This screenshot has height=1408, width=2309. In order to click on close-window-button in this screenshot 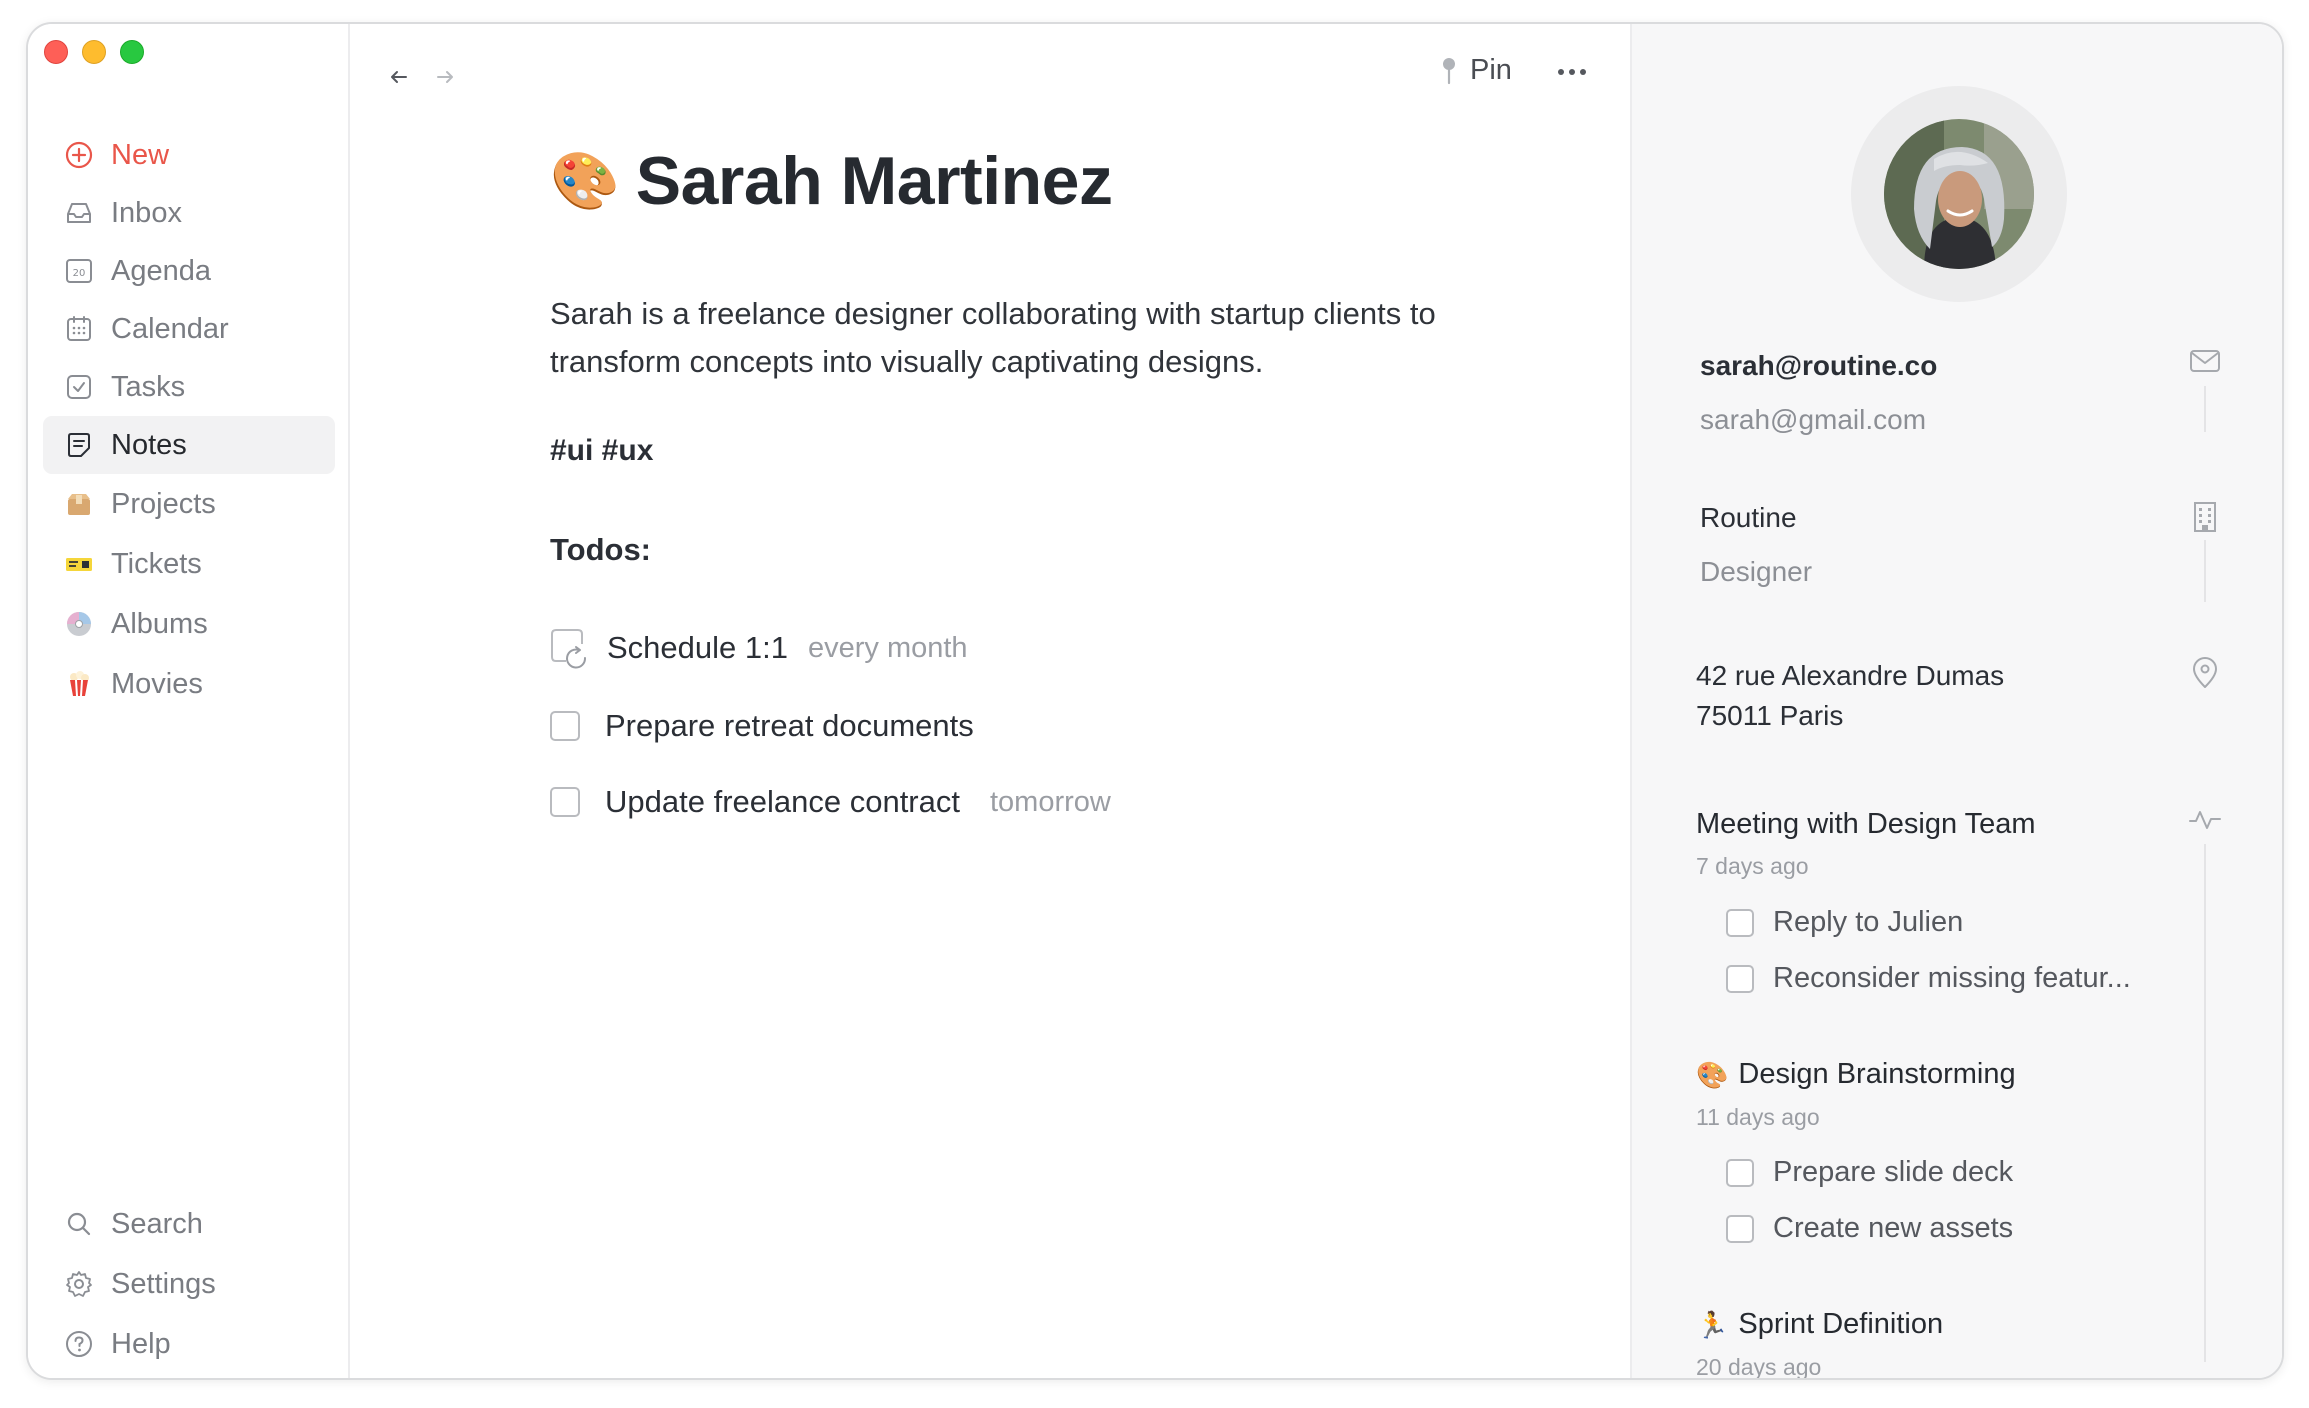, I will do `click(56, 52)`.